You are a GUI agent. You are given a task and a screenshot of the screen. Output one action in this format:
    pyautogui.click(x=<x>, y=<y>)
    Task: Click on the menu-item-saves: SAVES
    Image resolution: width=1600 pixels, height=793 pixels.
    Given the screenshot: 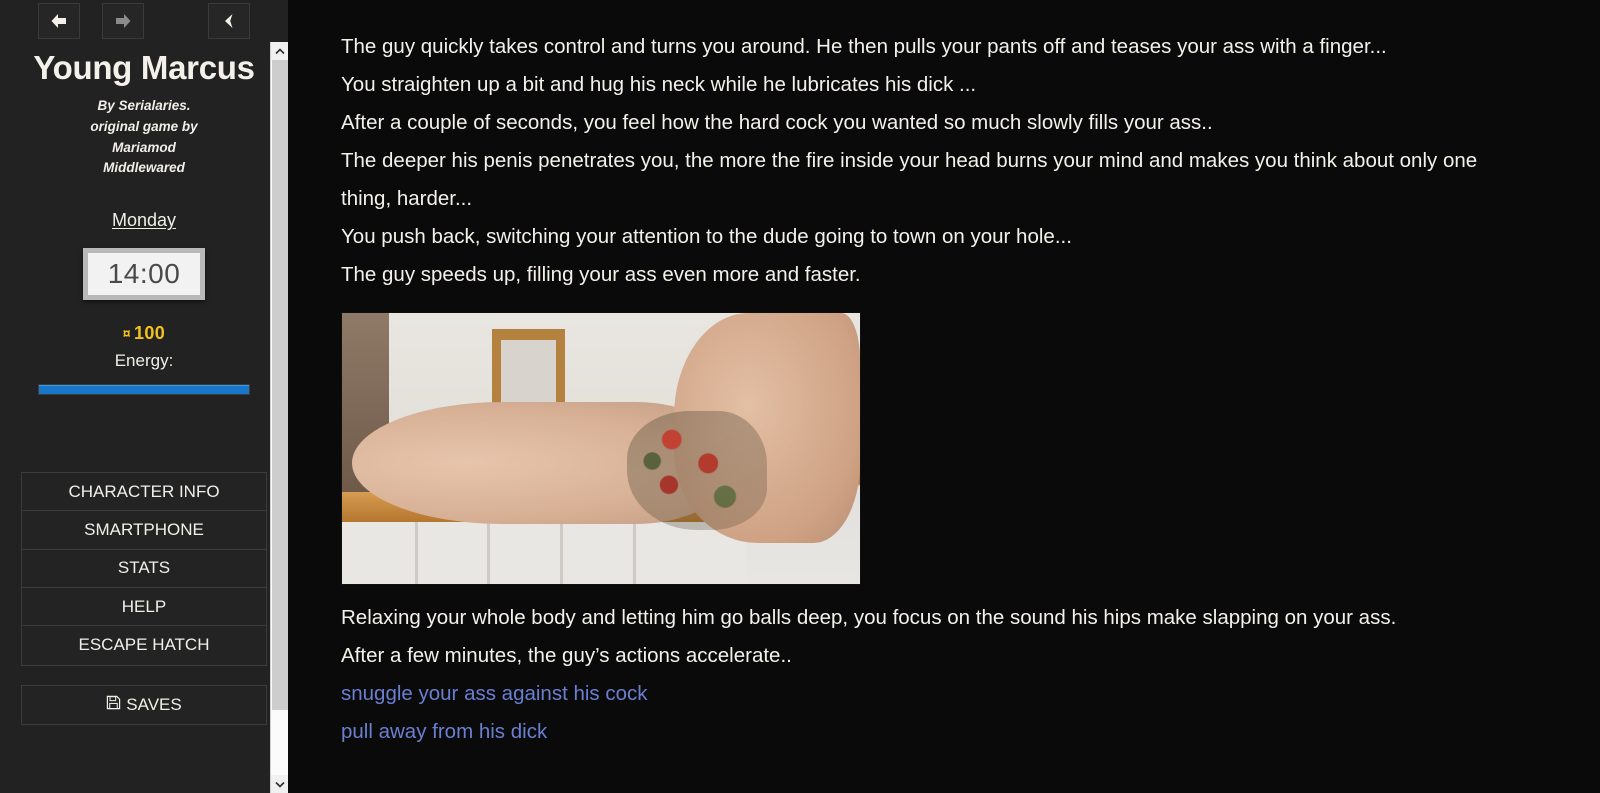 What is the action you would take?
    pyautogui.click(x=144, y=704)
    